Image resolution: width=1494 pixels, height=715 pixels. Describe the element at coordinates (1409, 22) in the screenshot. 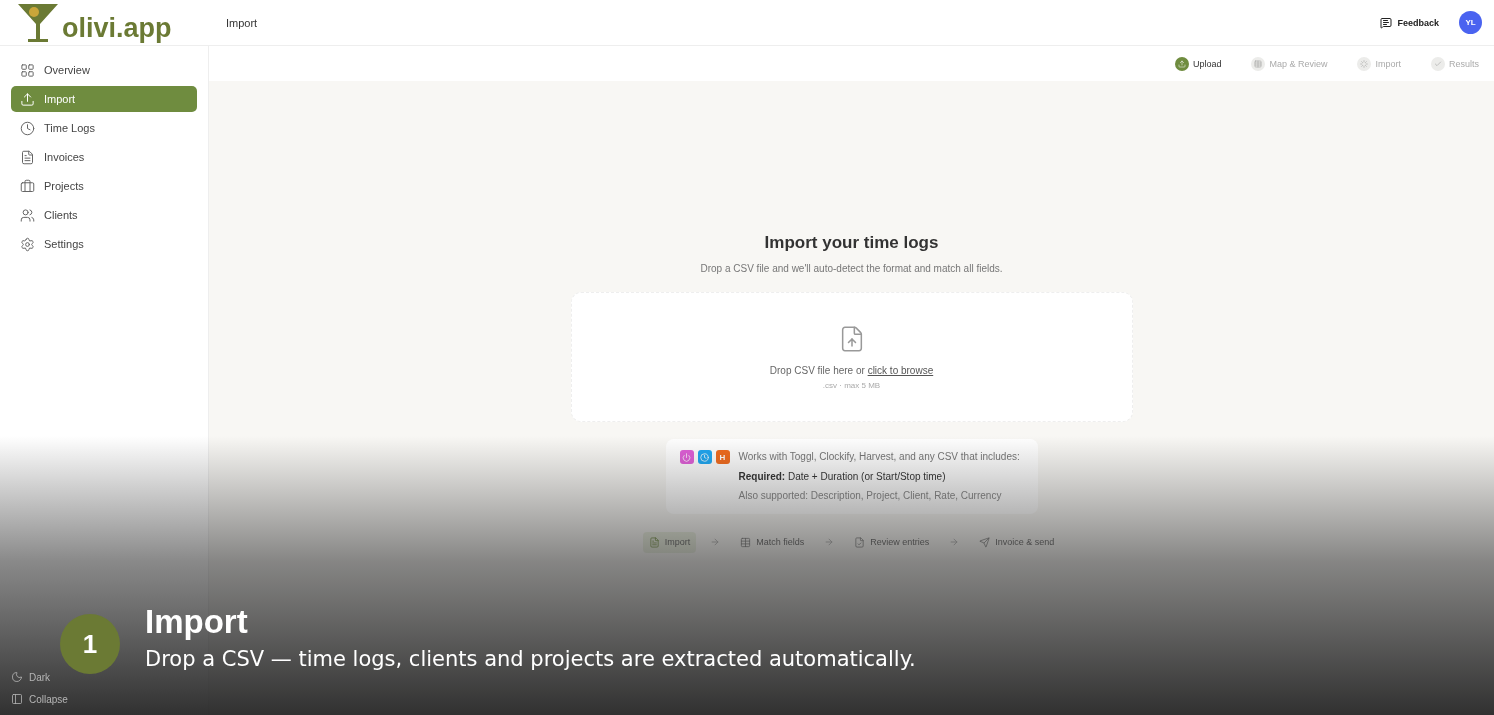

I see `feedback-button: Feedback` at that location.